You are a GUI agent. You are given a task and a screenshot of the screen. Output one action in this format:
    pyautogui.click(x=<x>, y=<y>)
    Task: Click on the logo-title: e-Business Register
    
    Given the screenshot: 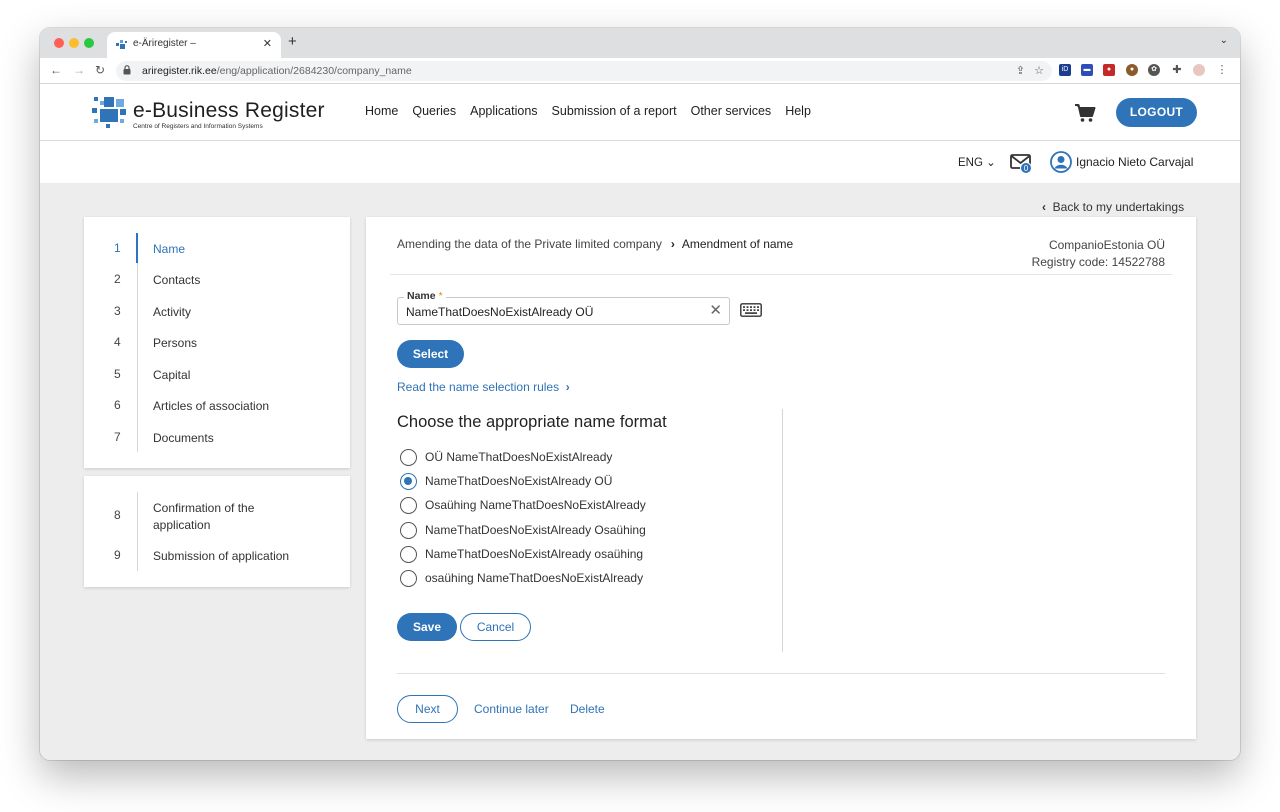 What is the action you would take?
    pyautogui.click(x=229, y=110)
    